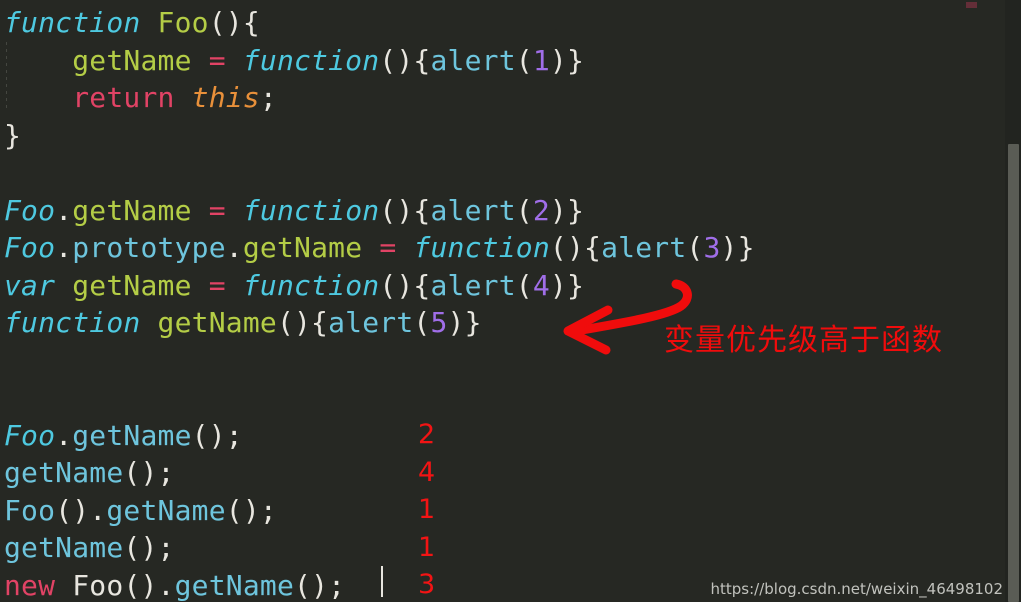 The height and width of the screenshot is (602, 1021). What do you see at coordinates (13, 135) in the screenshot?
I see `code-token: }` at bounding box center [13, 135].